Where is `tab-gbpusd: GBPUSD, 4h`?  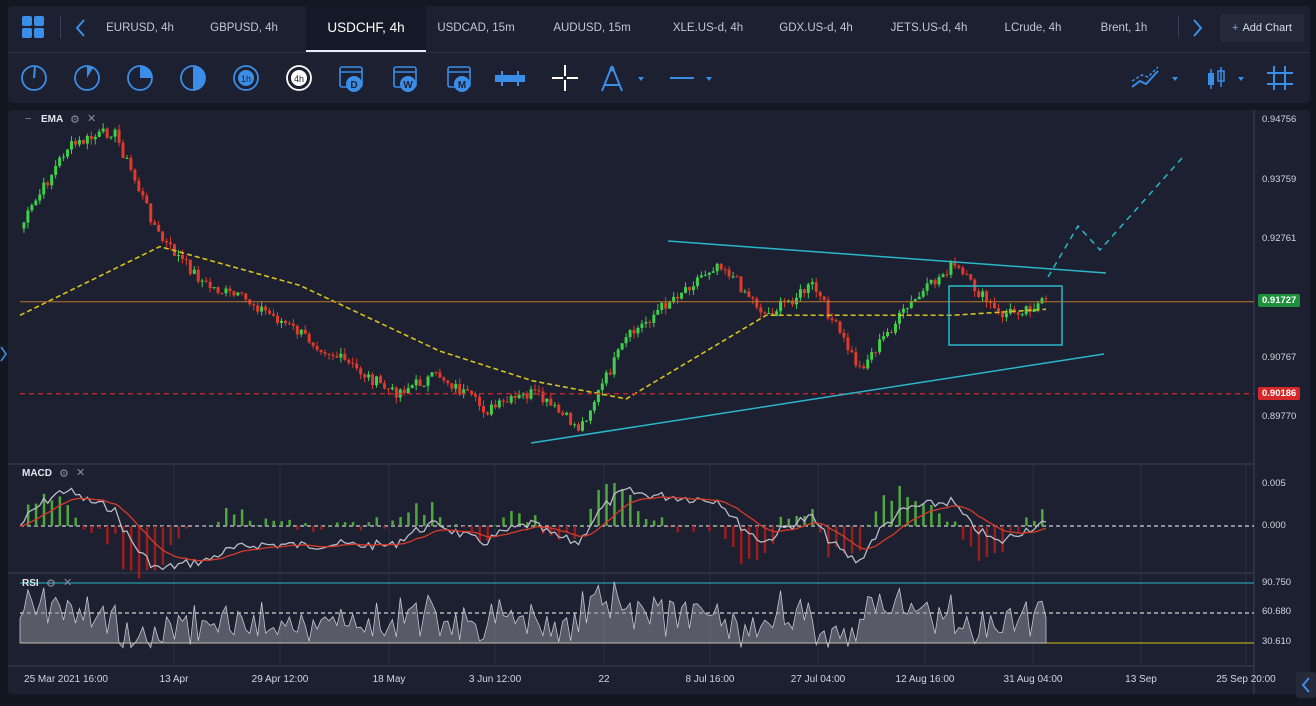
tab-gbpusd: GBPUSD, 4h is located at coordinates (244, 29).